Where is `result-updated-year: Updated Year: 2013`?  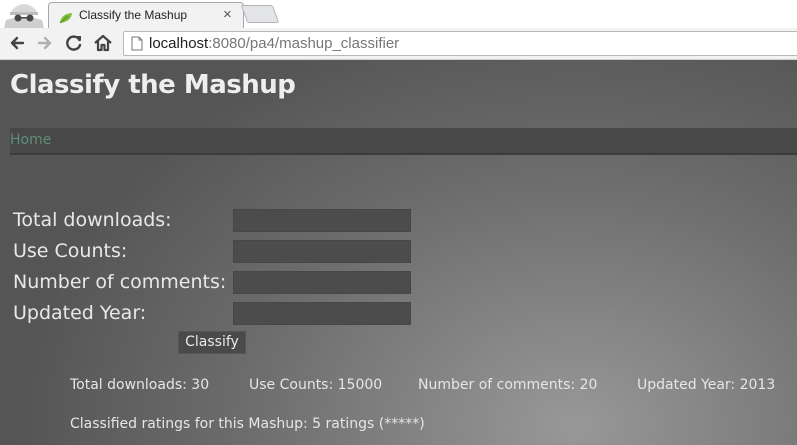
result-updated-year: Updated Year: 2013 is located at coordinates (706, 385).